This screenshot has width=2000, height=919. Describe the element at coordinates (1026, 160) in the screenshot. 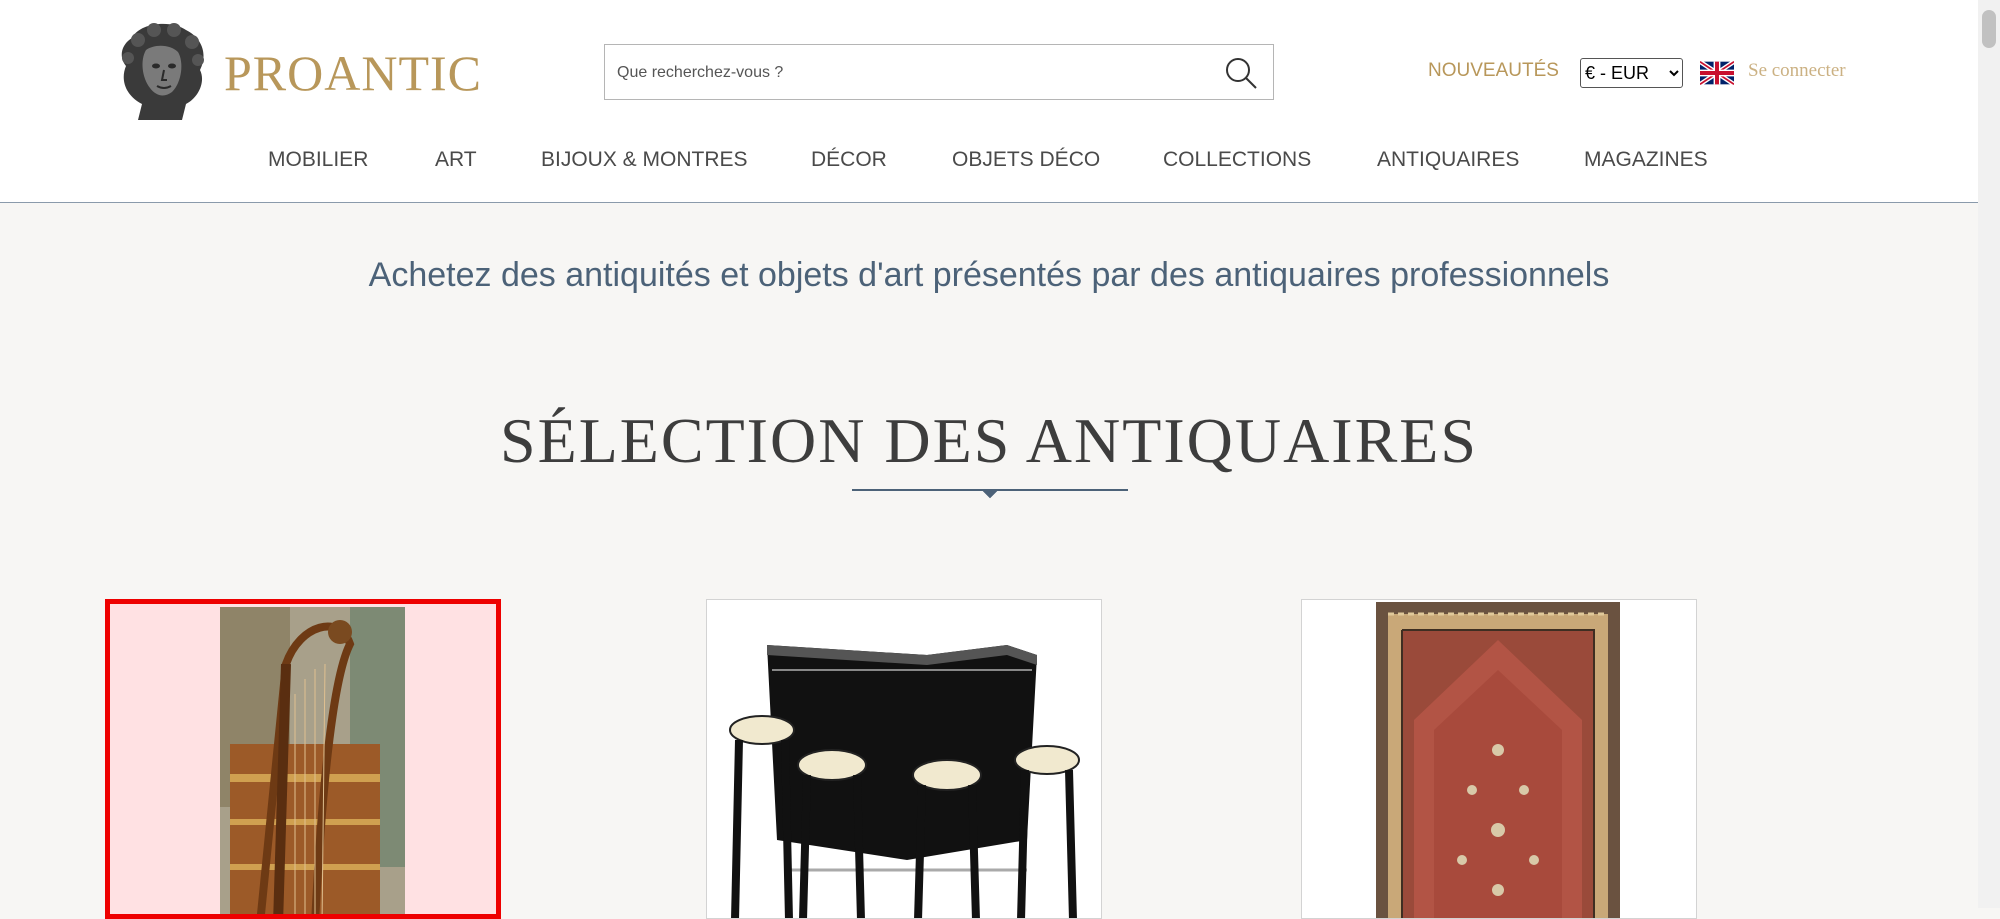

I see `nav-item-objets-deco: OBJETS DÉCO` at that location.